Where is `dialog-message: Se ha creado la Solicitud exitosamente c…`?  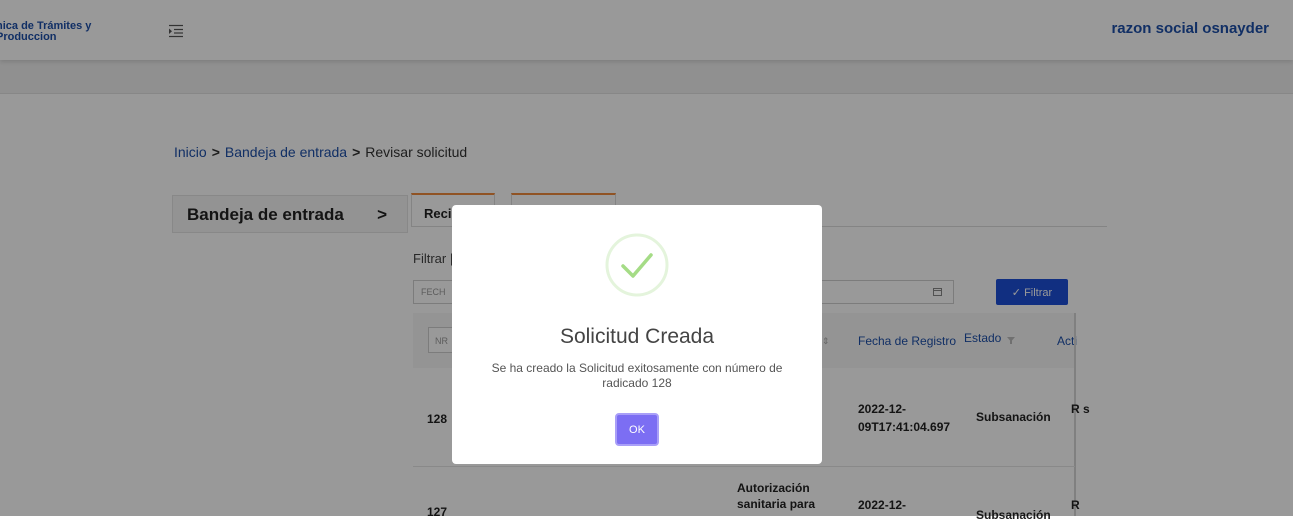 dialog-message: Se ha creado la Solicitud exitosamente c… is located at coordinates (637, 375).